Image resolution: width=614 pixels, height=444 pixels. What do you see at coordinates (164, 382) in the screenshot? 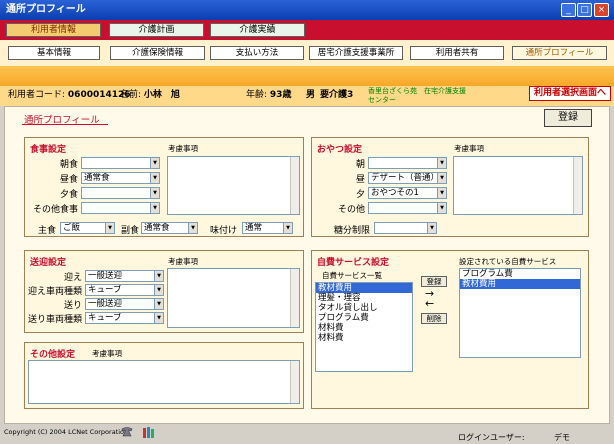
I see `other-notes-textarea` at bounding box center [164, 382].